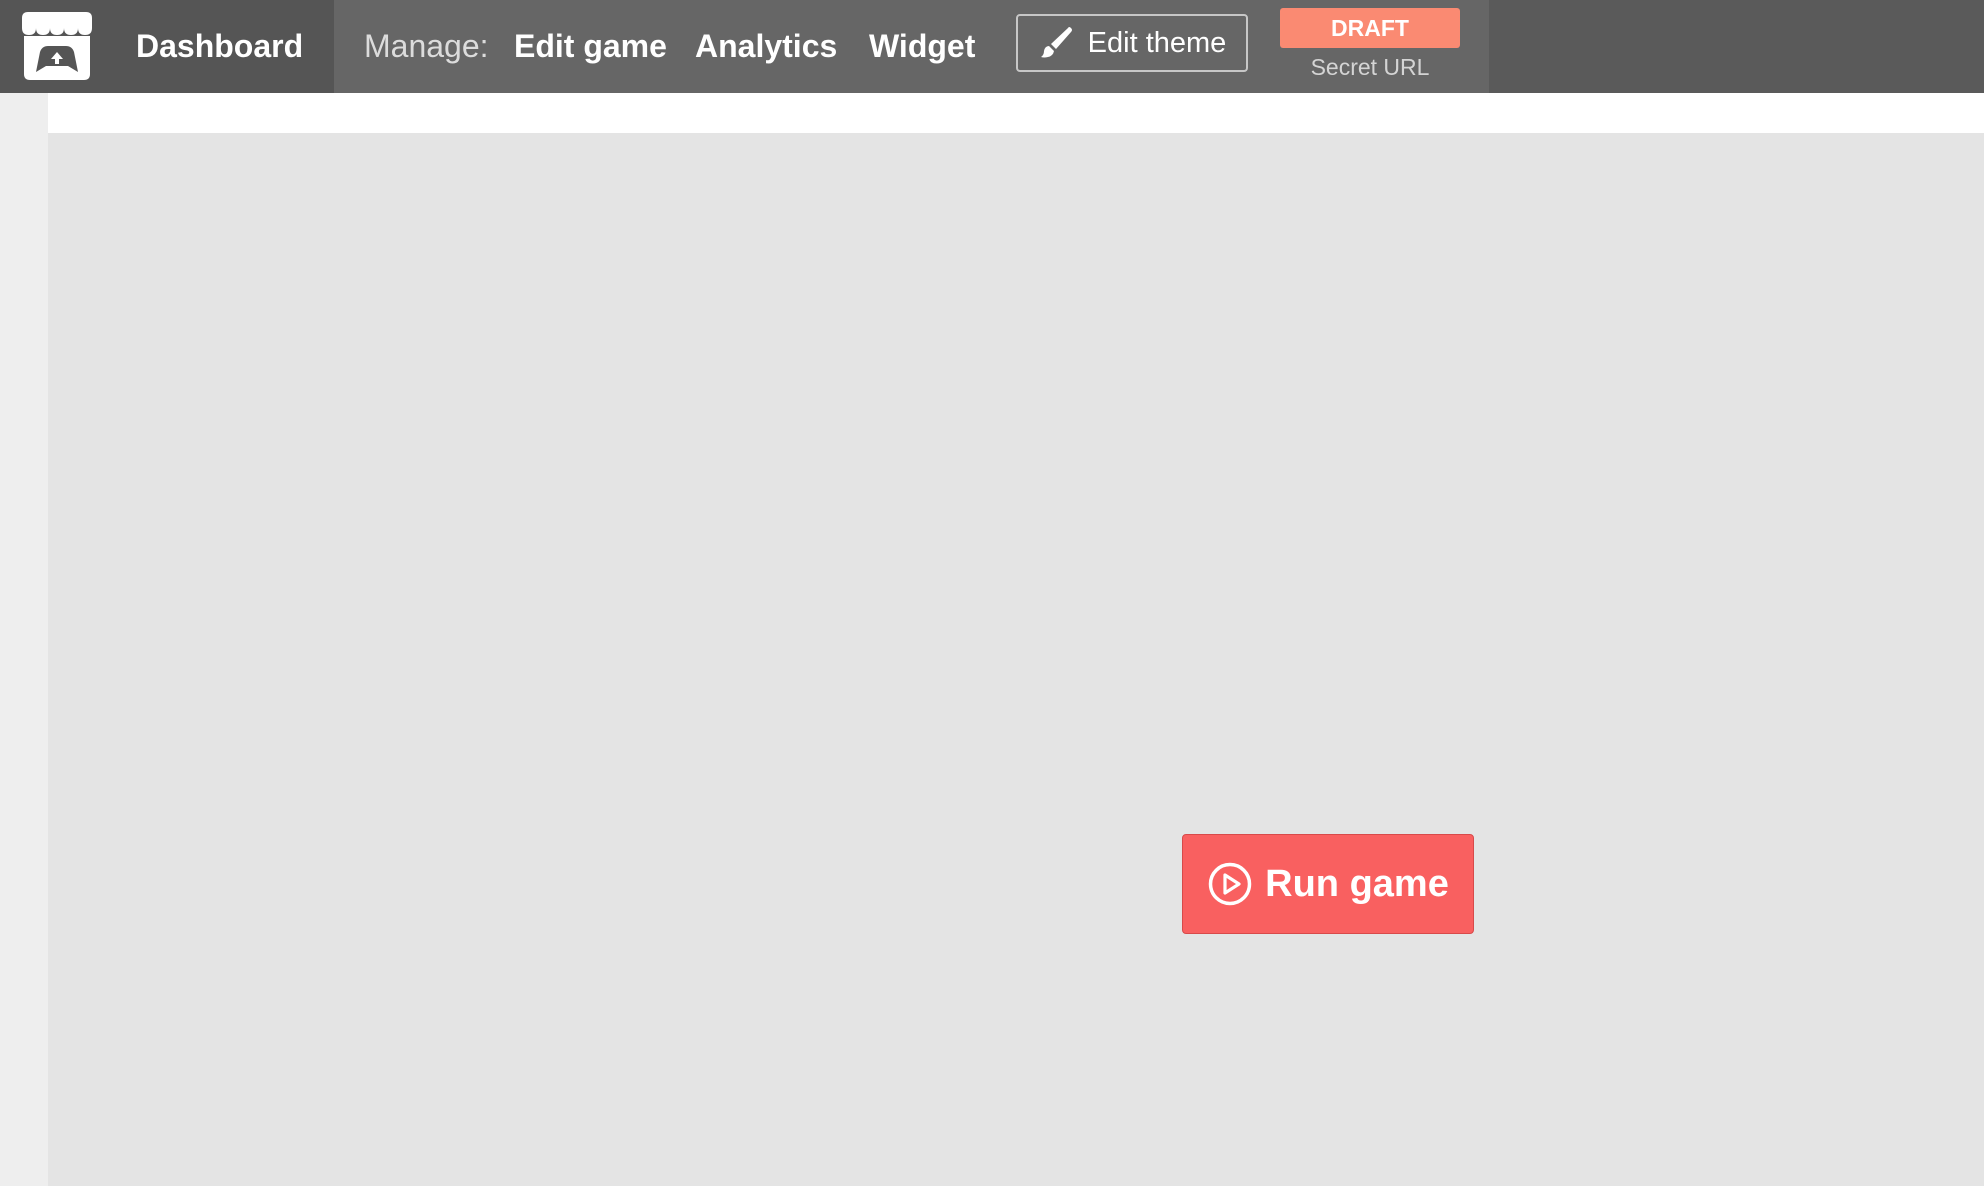  I want to click on edit-theme-button: Edit theme, so click(1132, 43).